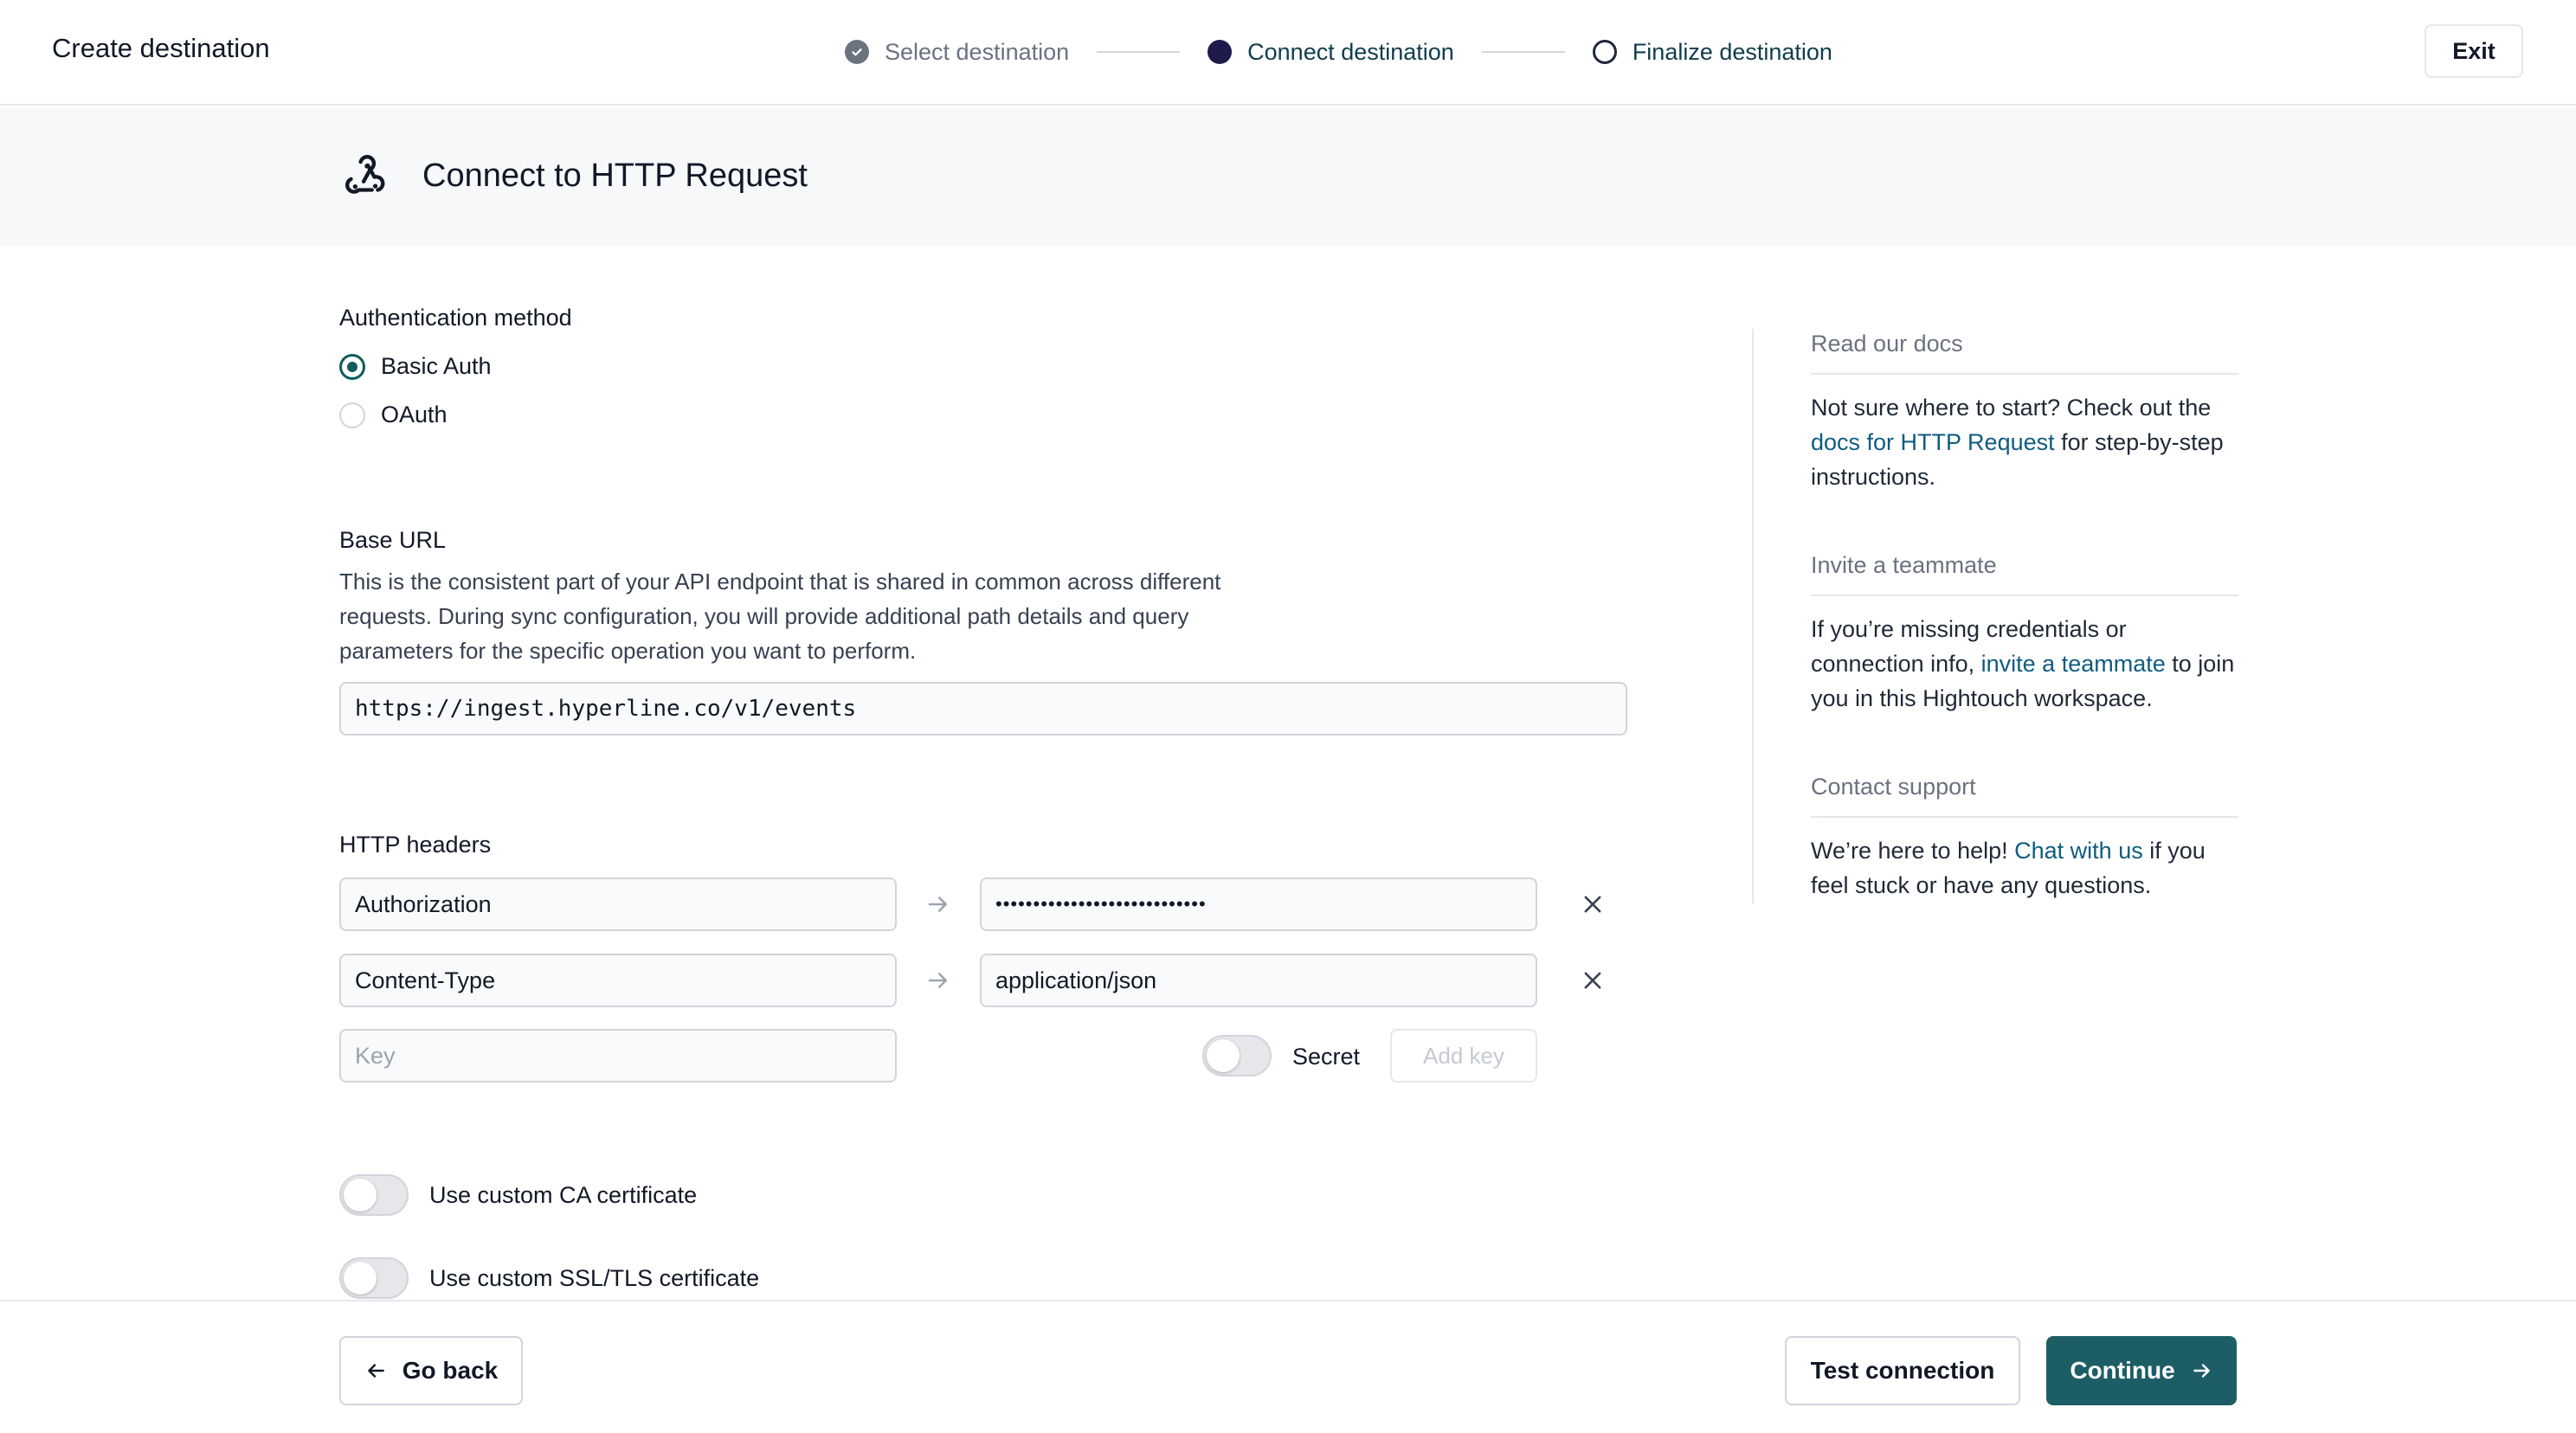 This screenshot has width=2576, height=1433. Describe the element at coordinates (1258, 981) in the screenshot. I see `header-value-input: application/json` at that location.